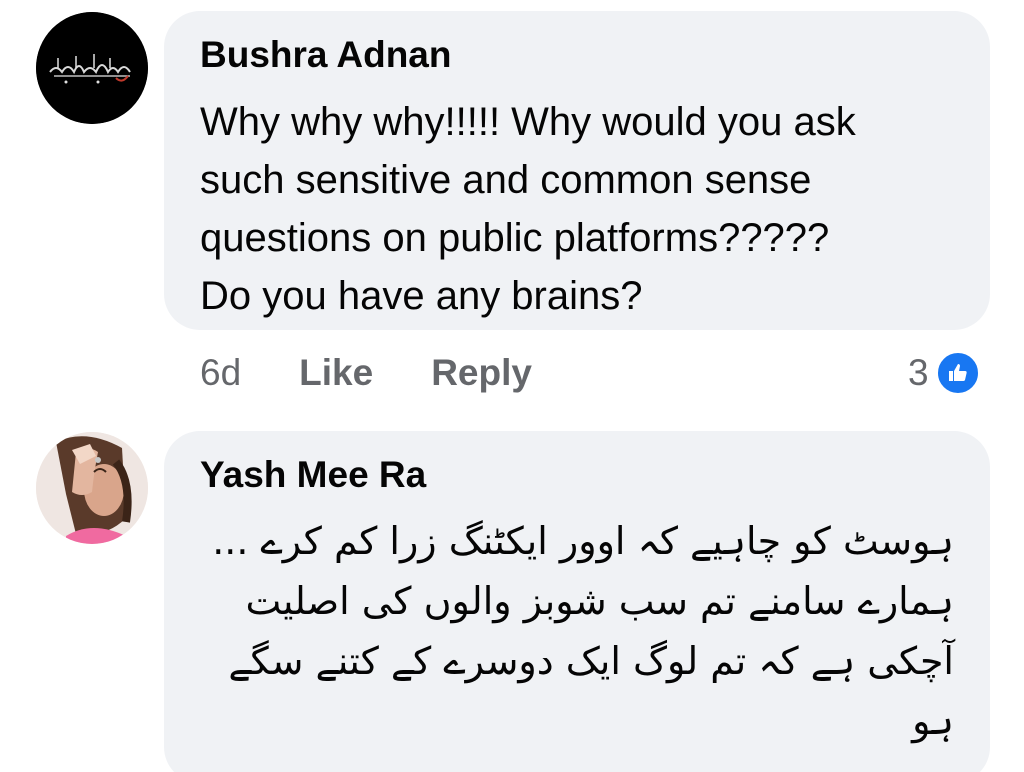  I want to click on calligraphy-logo-icon, so click(92, 68).